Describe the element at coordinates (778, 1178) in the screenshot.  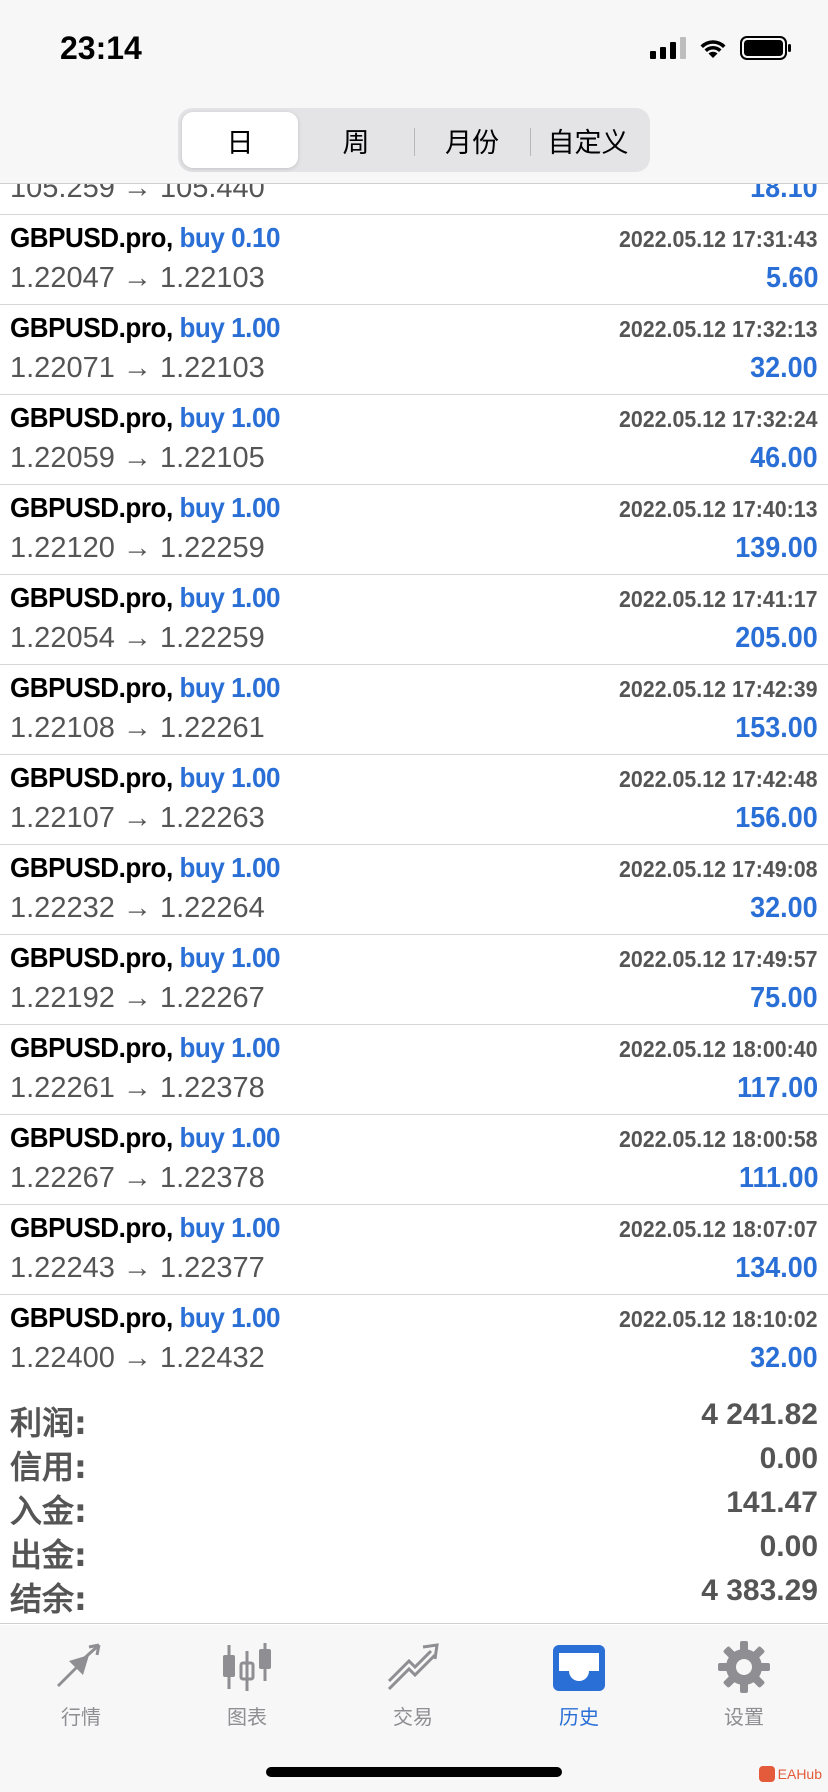
I see `trade-profit: 111.00` at that location.